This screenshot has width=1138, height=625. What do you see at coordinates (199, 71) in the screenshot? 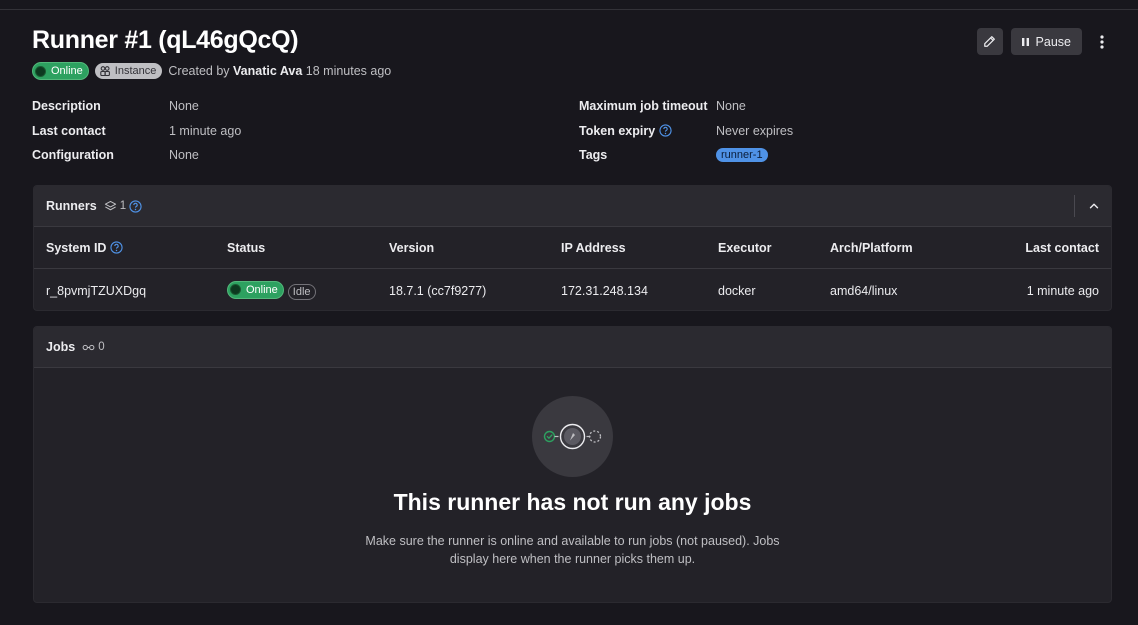
I see `created-prefix: Created by` at bounding box center [199, 71].